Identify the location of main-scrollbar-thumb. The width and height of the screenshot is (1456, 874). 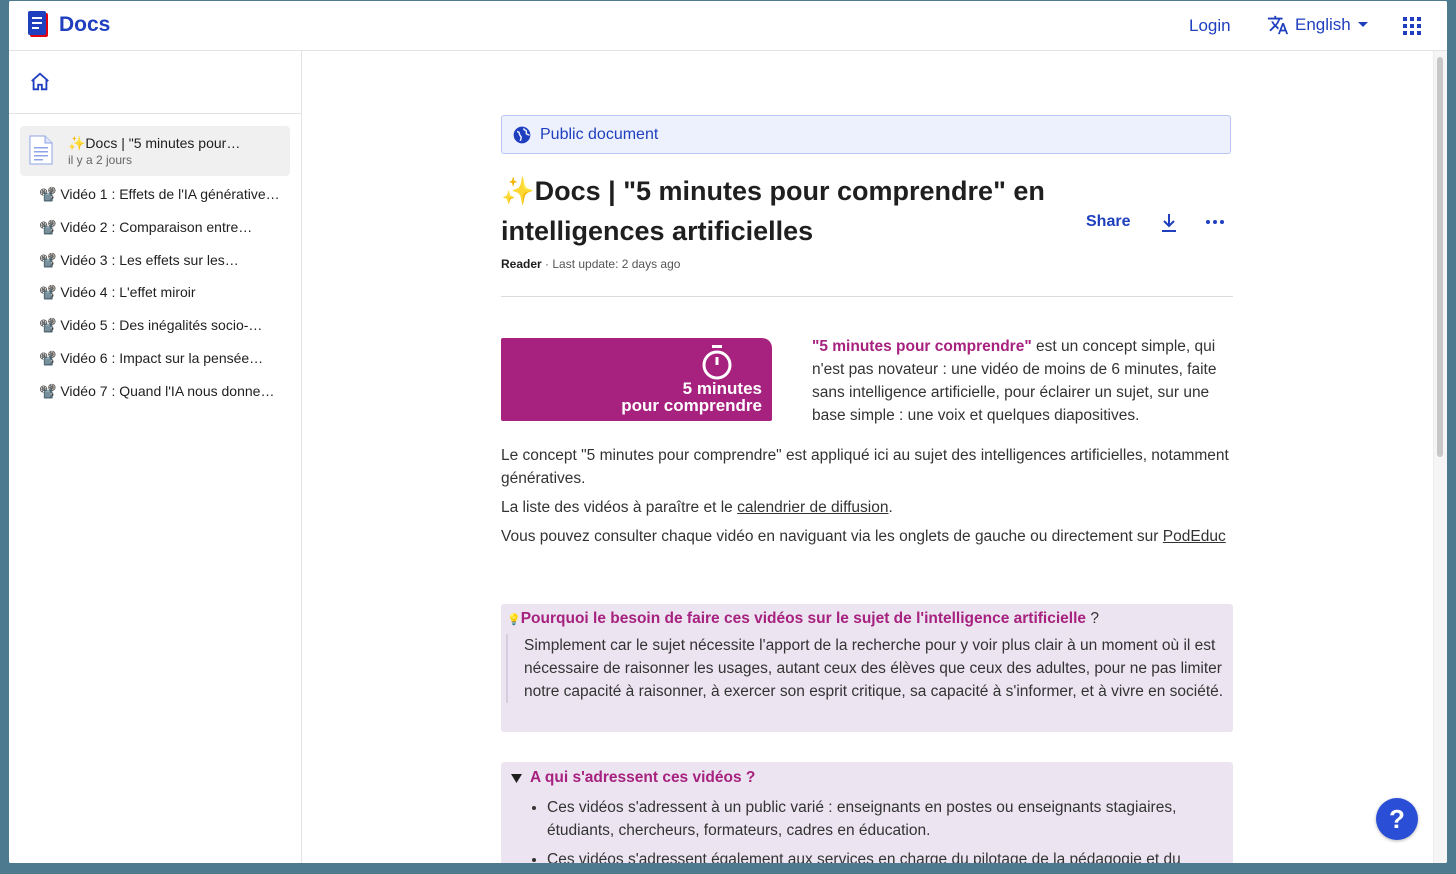
(1440, 257).